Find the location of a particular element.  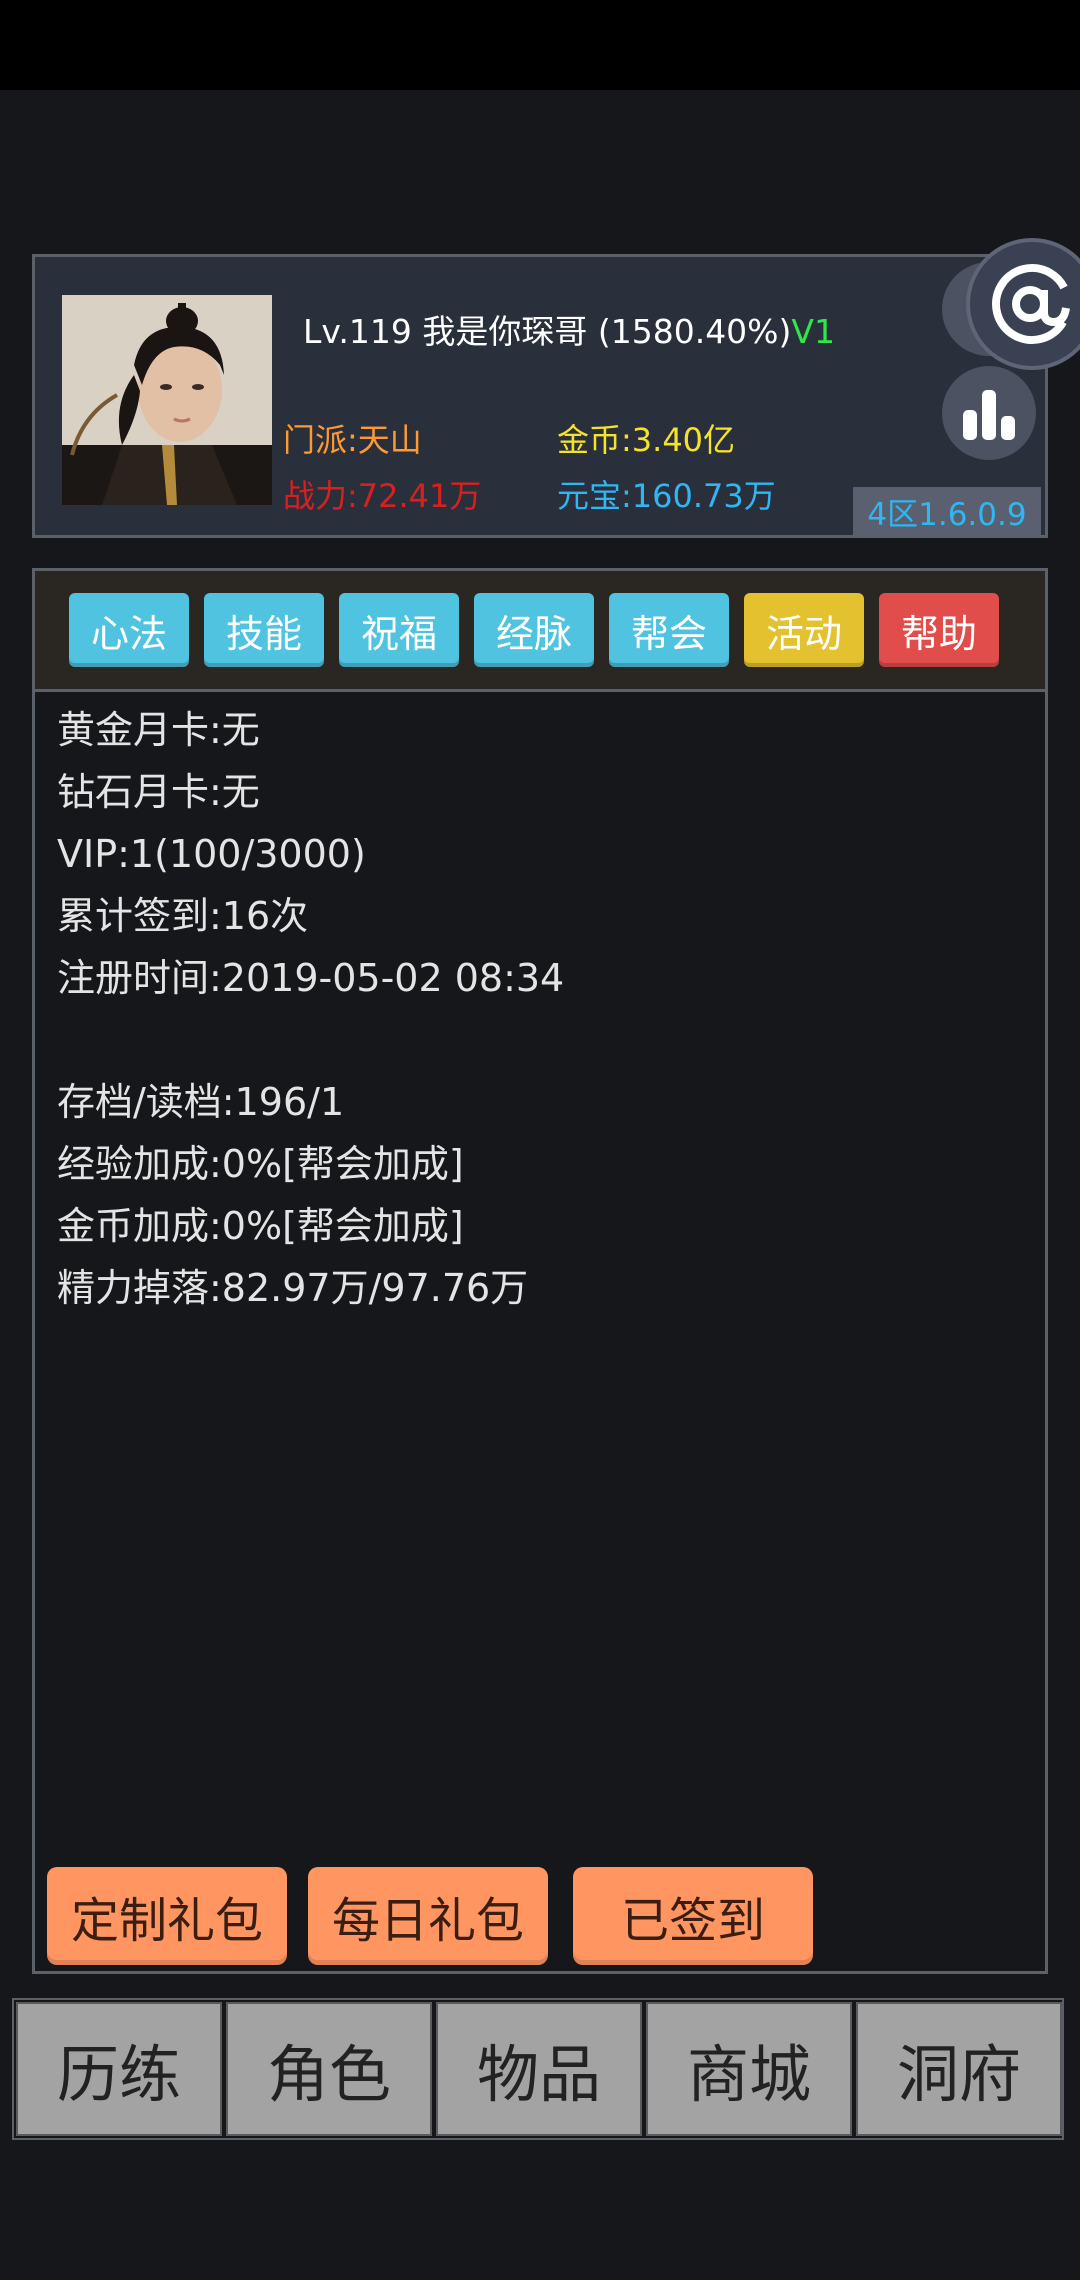

gold-bonus: 金币加成:0%[帮会加成] is located at coordinates (260, 1226).